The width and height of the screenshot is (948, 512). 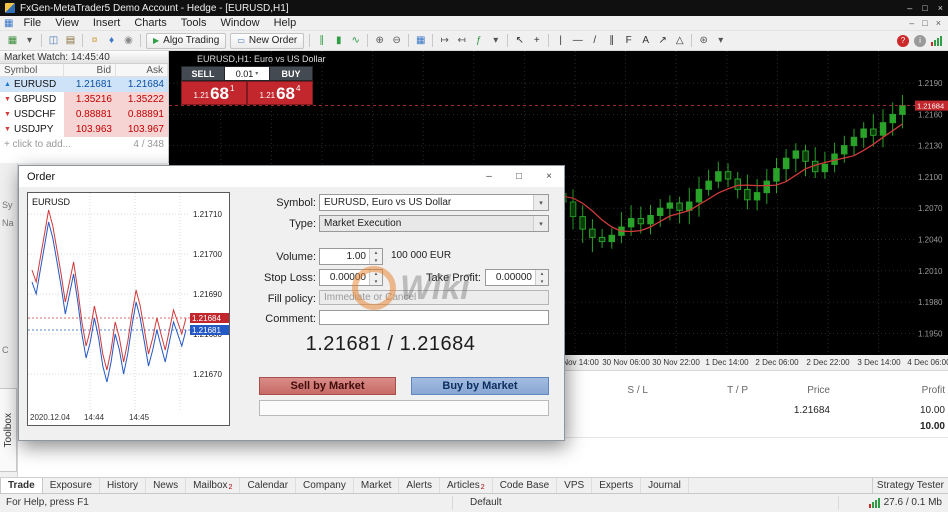 What do you see at coordinates (434, 317) in the screenshot?
I see `comment-input` at bounding box center [434, 317].